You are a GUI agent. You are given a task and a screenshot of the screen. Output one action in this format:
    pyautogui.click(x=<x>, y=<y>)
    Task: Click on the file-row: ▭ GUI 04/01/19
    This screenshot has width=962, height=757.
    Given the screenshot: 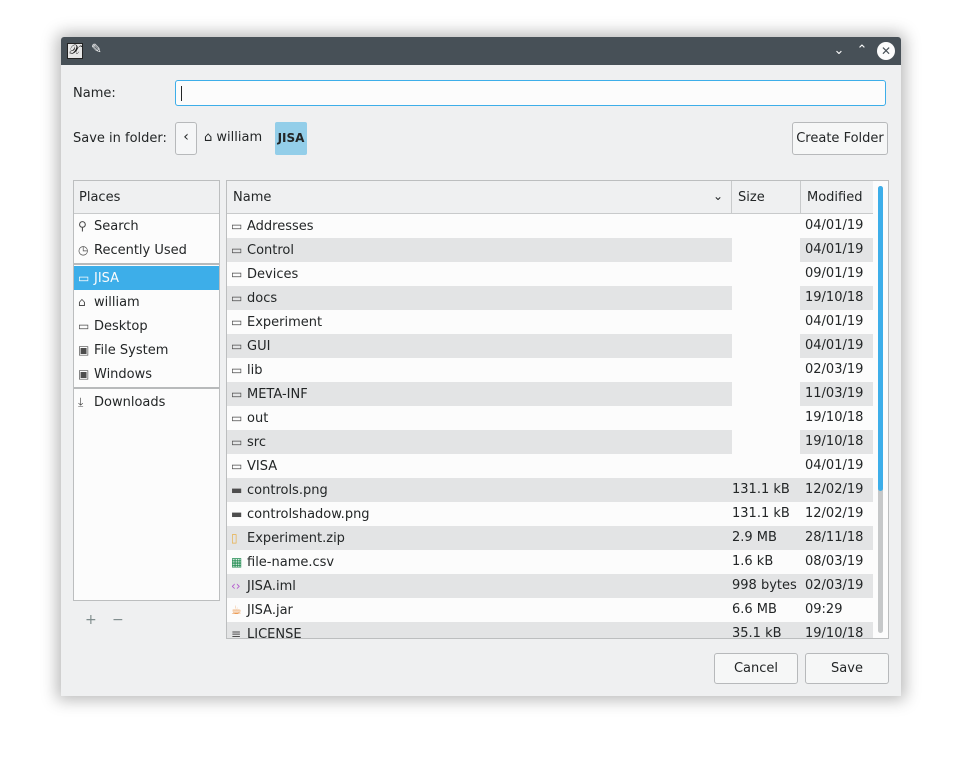 What is the action you would take?
    pyautogui.click(x=550, y=346)
    